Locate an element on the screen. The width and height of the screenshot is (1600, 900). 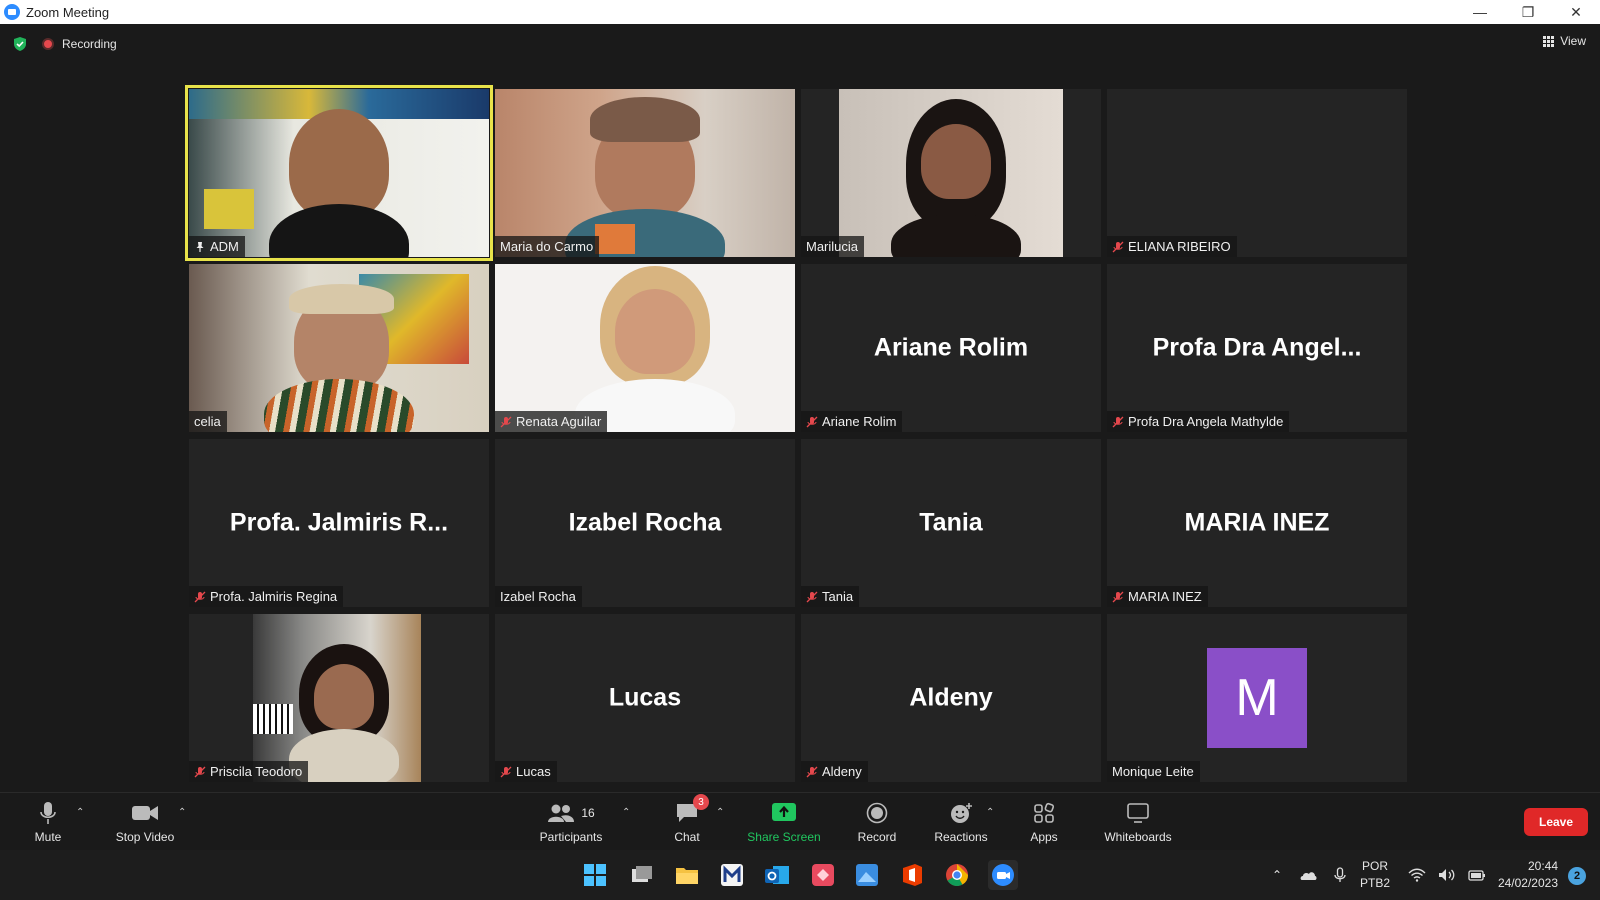
record-button: Record is located at coordinates (877, 822).